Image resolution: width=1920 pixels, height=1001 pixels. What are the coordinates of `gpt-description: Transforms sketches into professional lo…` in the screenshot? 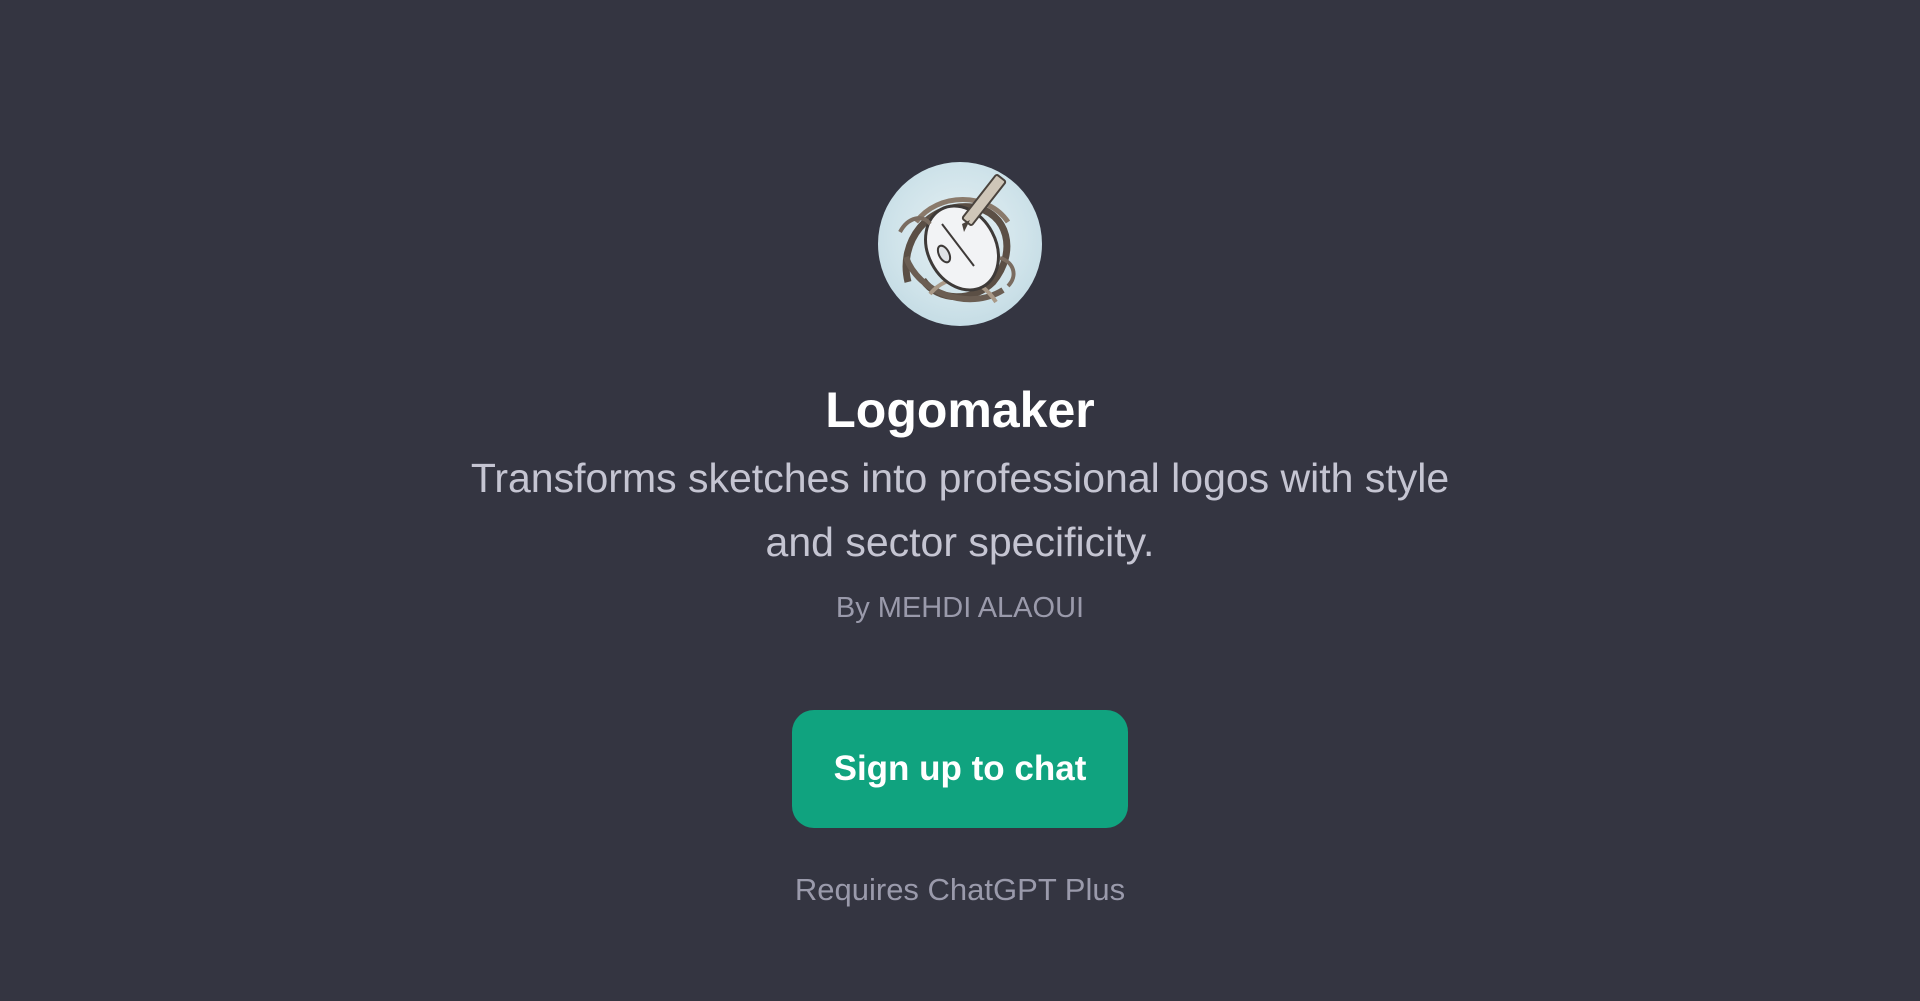 It's located at (960, 510).